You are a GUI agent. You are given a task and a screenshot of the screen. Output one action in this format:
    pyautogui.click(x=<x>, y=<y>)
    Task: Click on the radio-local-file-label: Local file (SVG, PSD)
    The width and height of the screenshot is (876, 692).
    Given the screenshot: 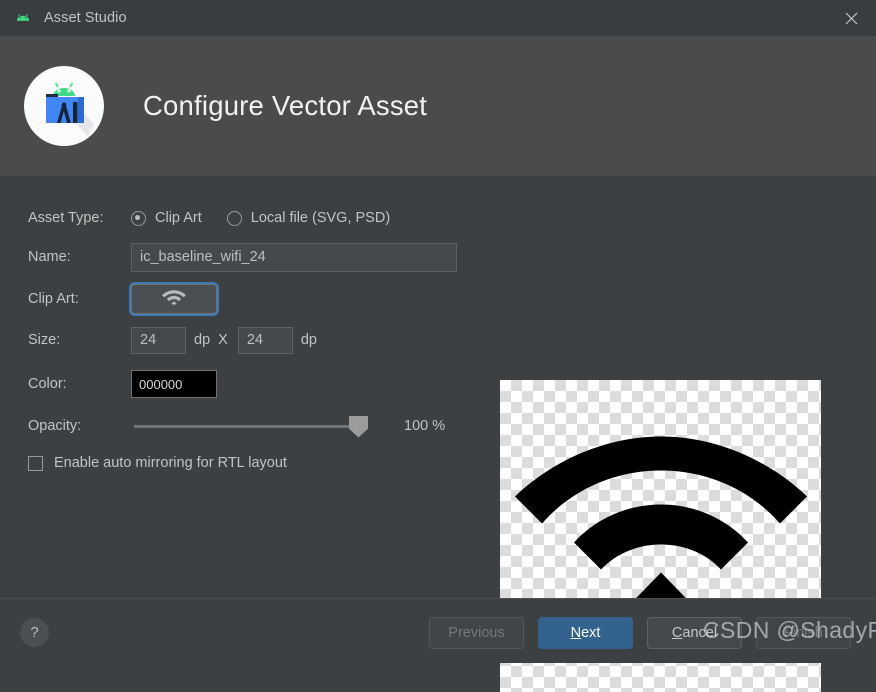 What is the action you would take?
    pyautogui.click(x=320, y=218)
    